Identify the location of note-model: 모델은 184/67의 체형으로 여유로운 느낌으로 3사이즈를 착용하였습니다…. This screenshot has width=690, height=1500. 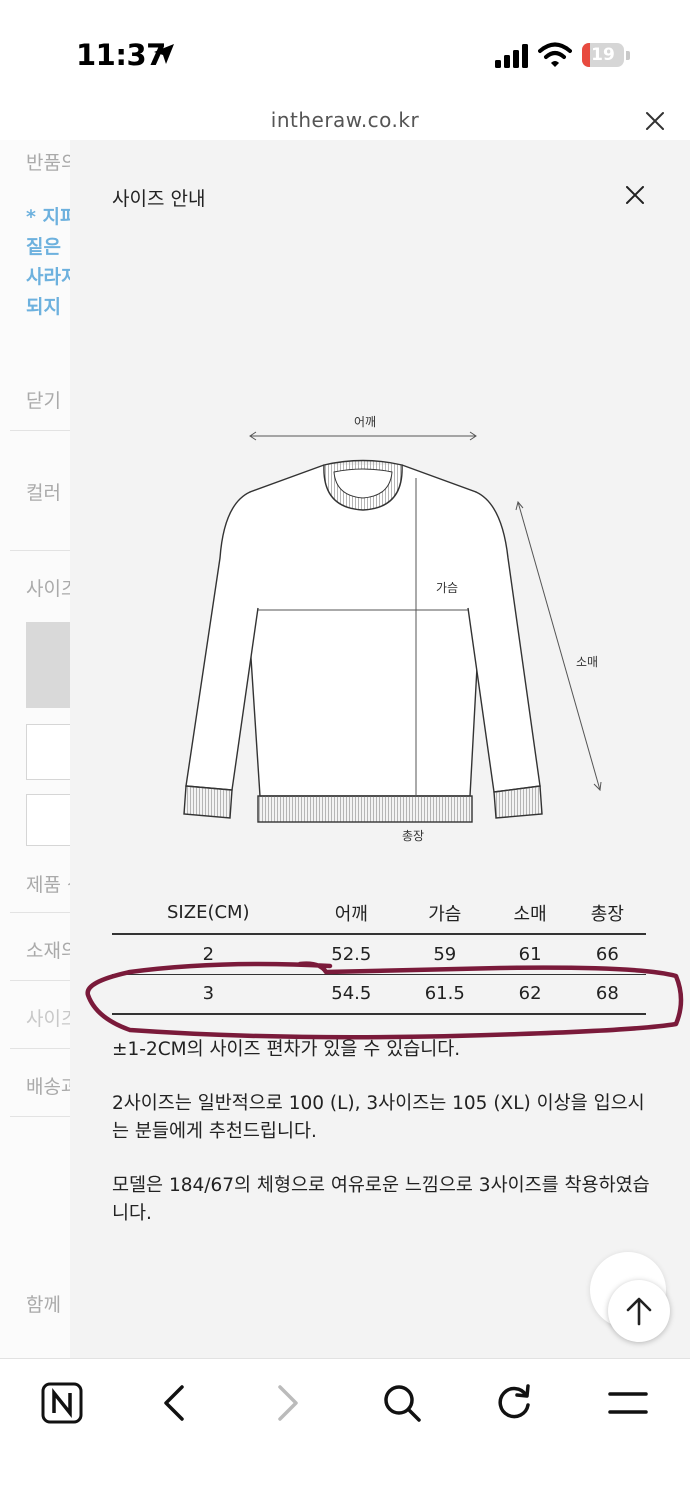
(381, 1199).